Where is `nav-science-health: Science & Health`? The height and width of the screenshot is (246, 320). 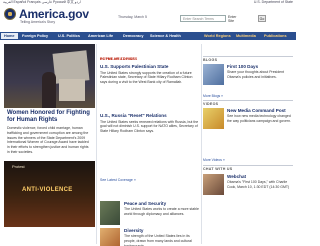
nav-science-health: Science & Health is located at coordinates (165, 36).